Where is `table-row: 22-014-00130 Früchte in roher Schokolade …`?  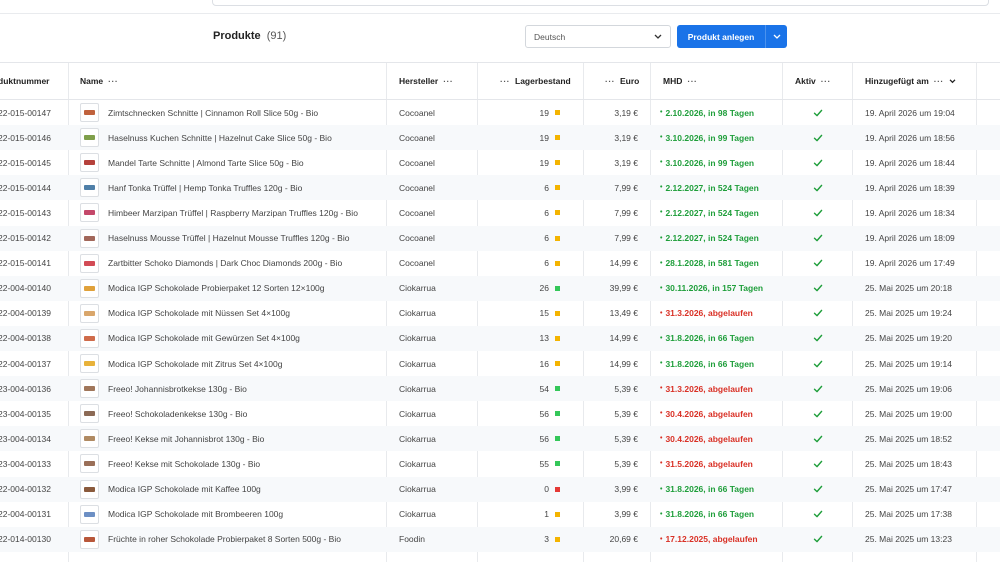 table-row: 22-014-00130 Früchte in roher Schokolade … is located at coordinates (500, 539).